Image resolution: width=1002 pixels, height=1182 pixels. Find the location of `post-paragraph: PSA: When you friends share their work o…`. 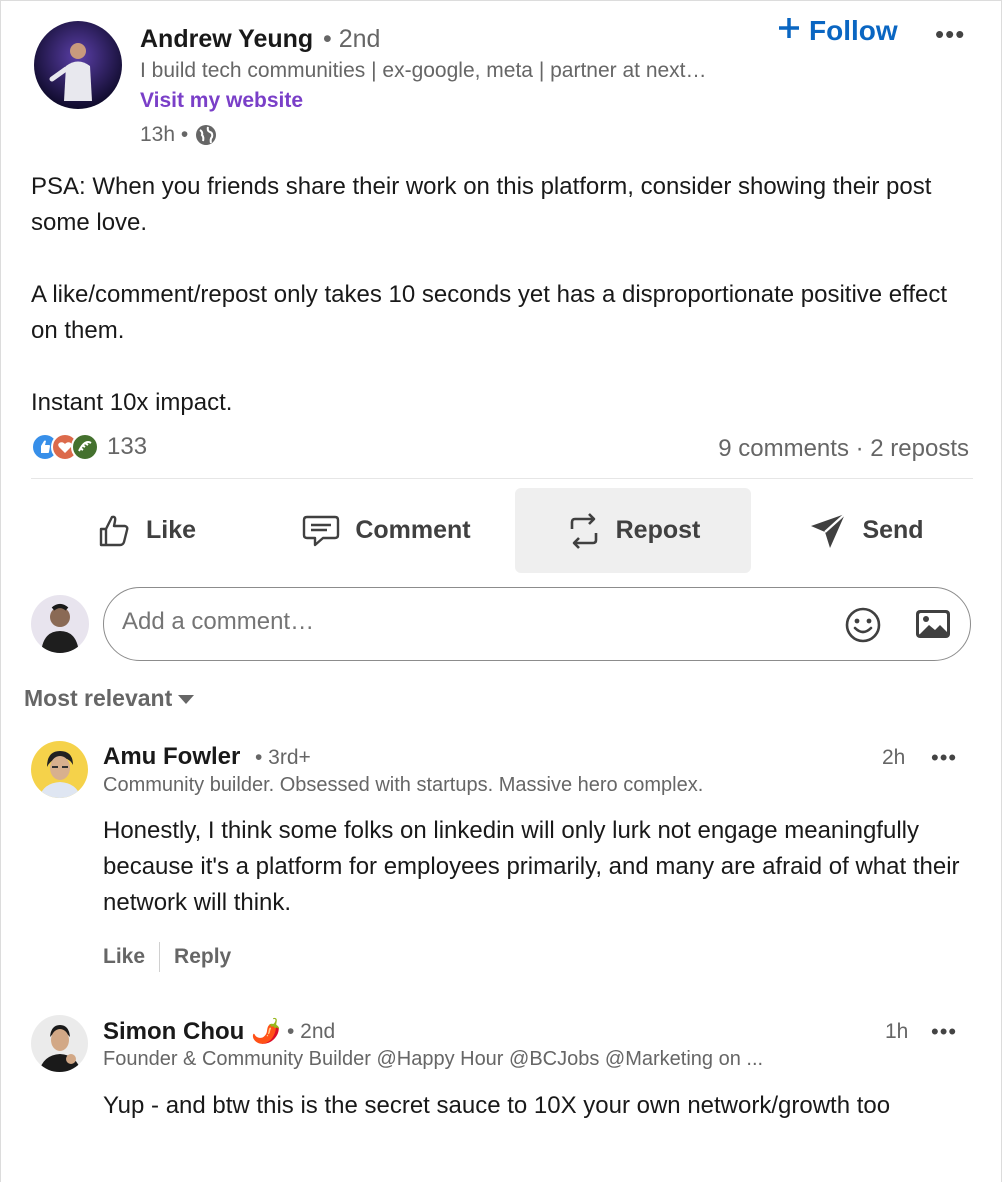

post-paragraph: PSA: When you friends share their work o… is located at coordinates (481, 204).